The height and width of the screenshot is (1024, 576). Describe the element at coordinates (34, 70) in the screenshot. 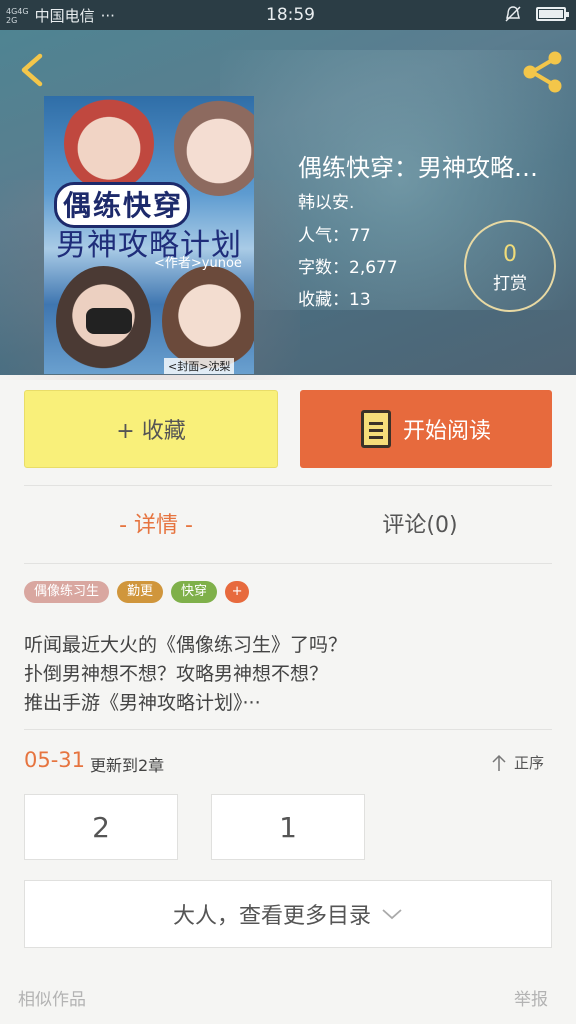

I see `back-arrow-icon` at that location.